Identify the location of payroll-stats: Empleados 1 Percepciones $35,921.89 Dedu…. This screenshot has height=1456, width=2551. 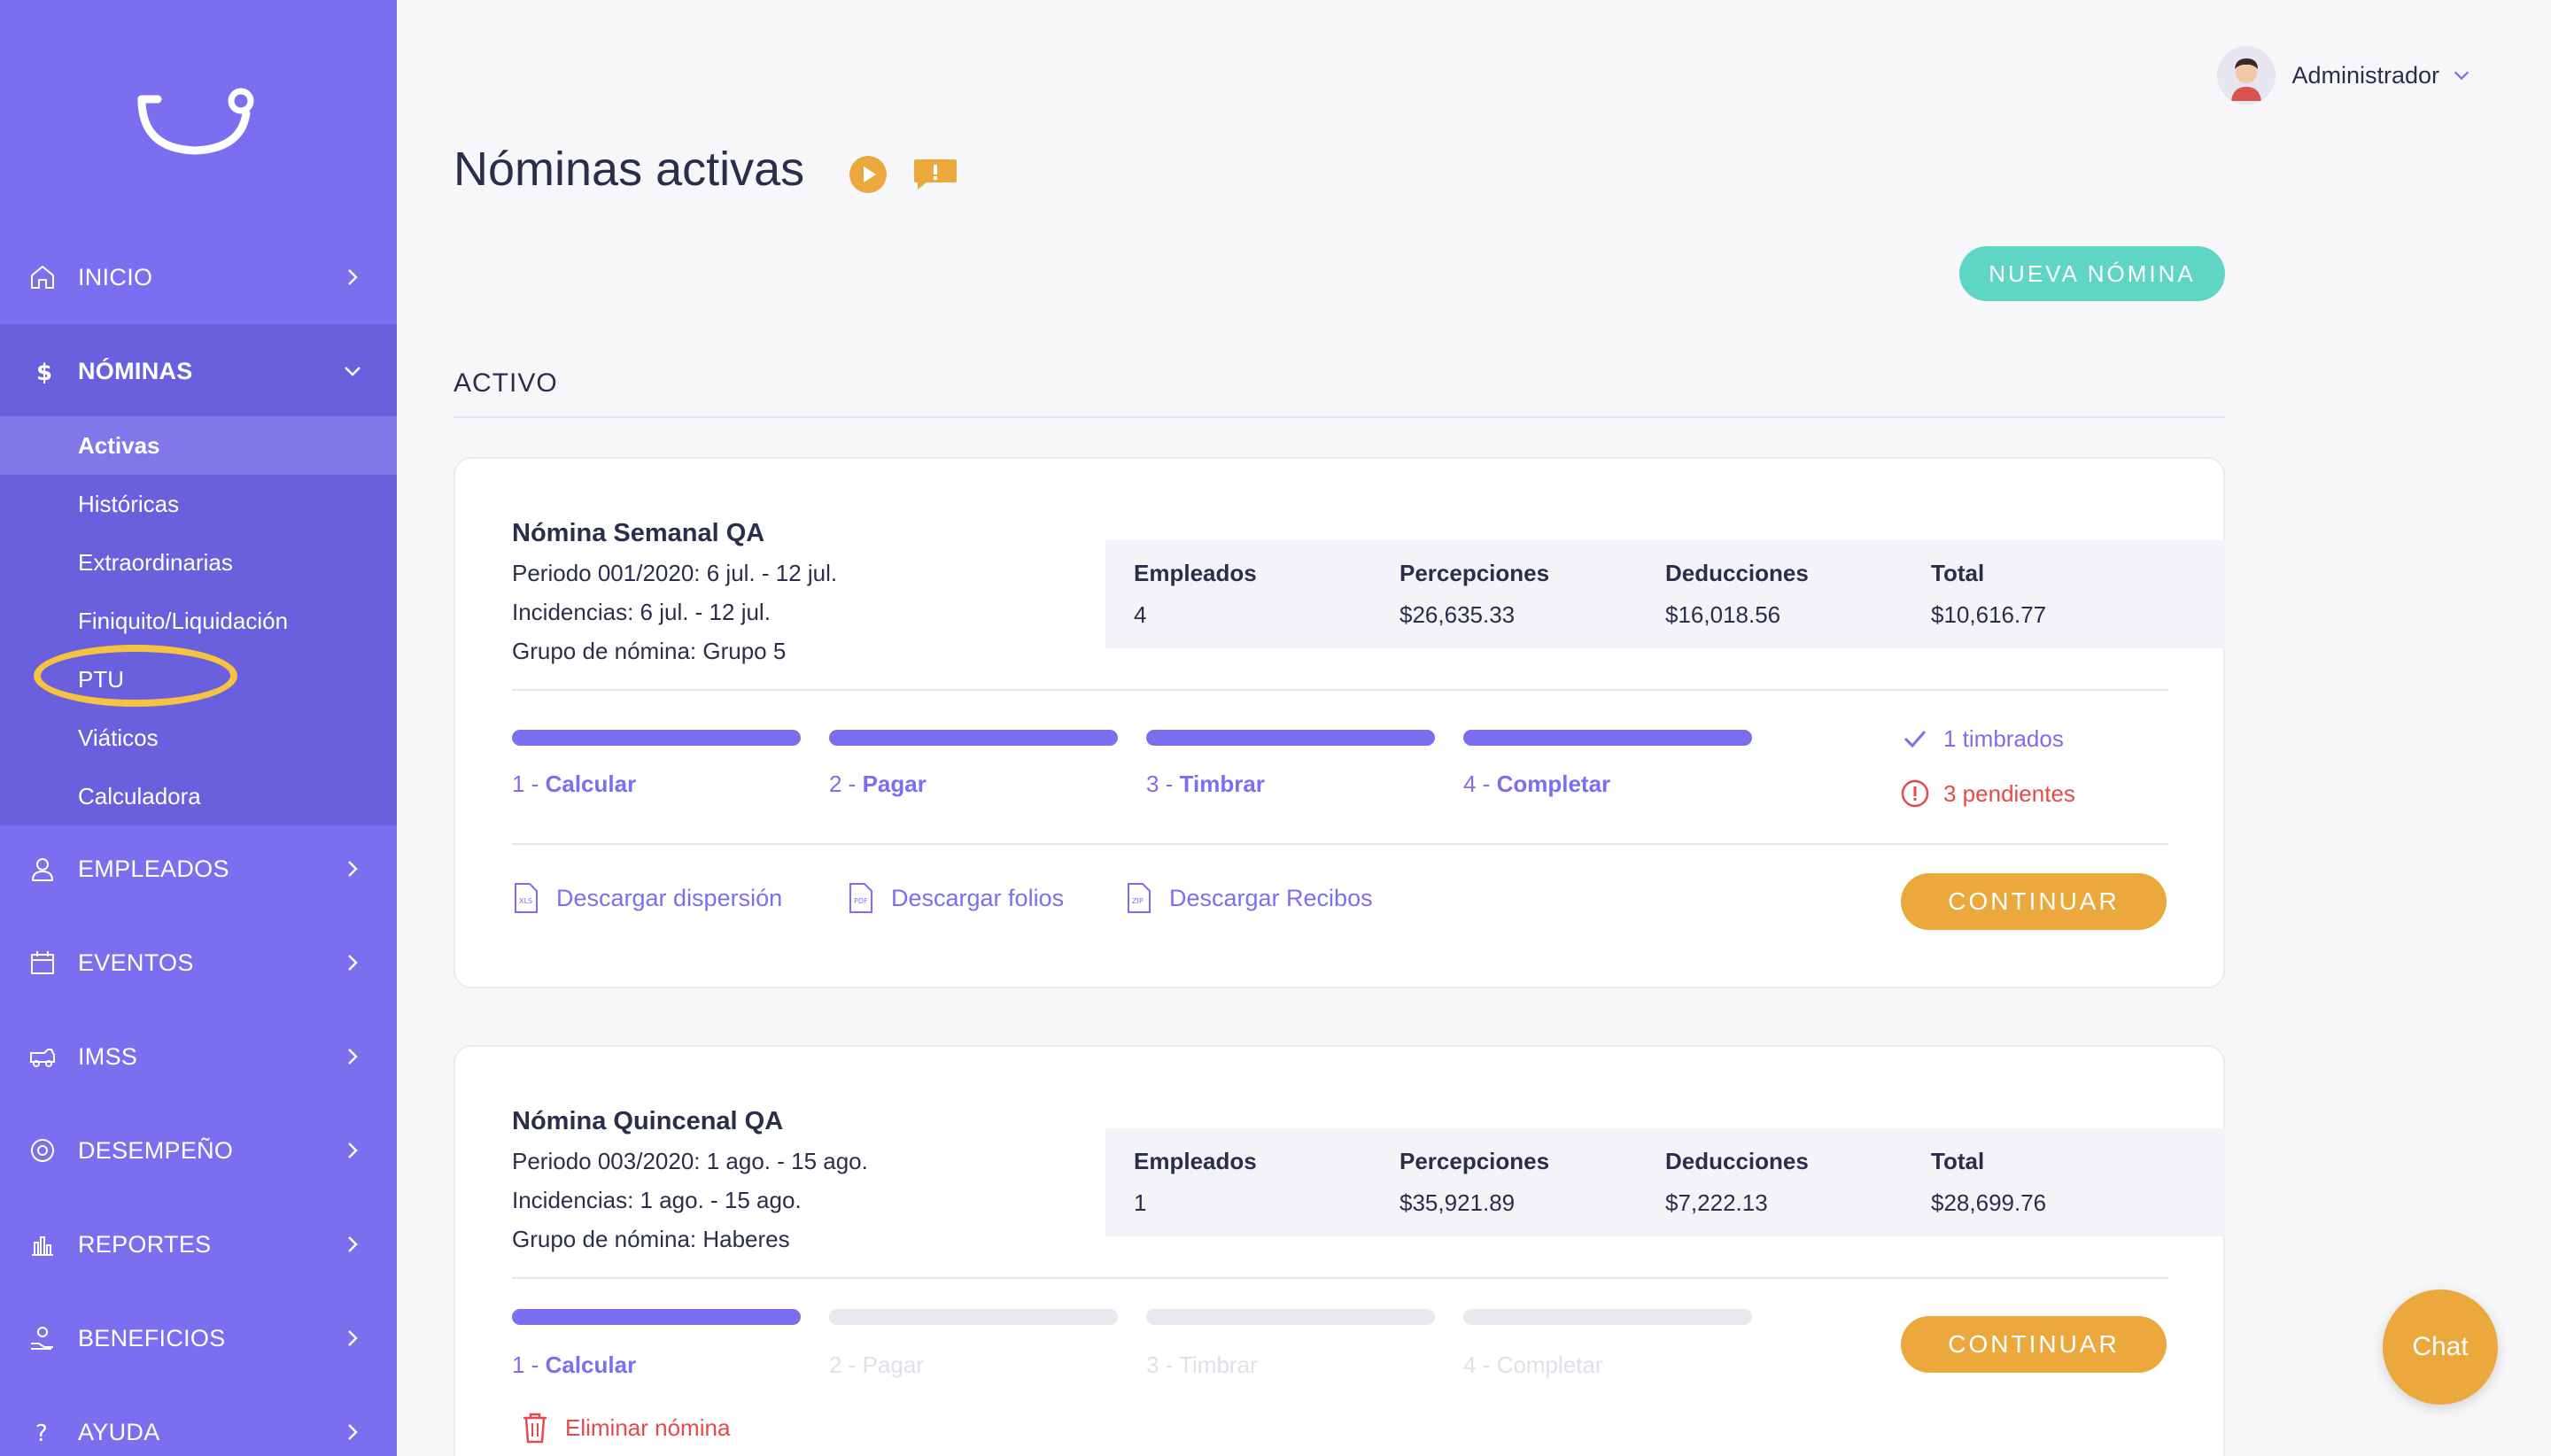
(1665, 1182).